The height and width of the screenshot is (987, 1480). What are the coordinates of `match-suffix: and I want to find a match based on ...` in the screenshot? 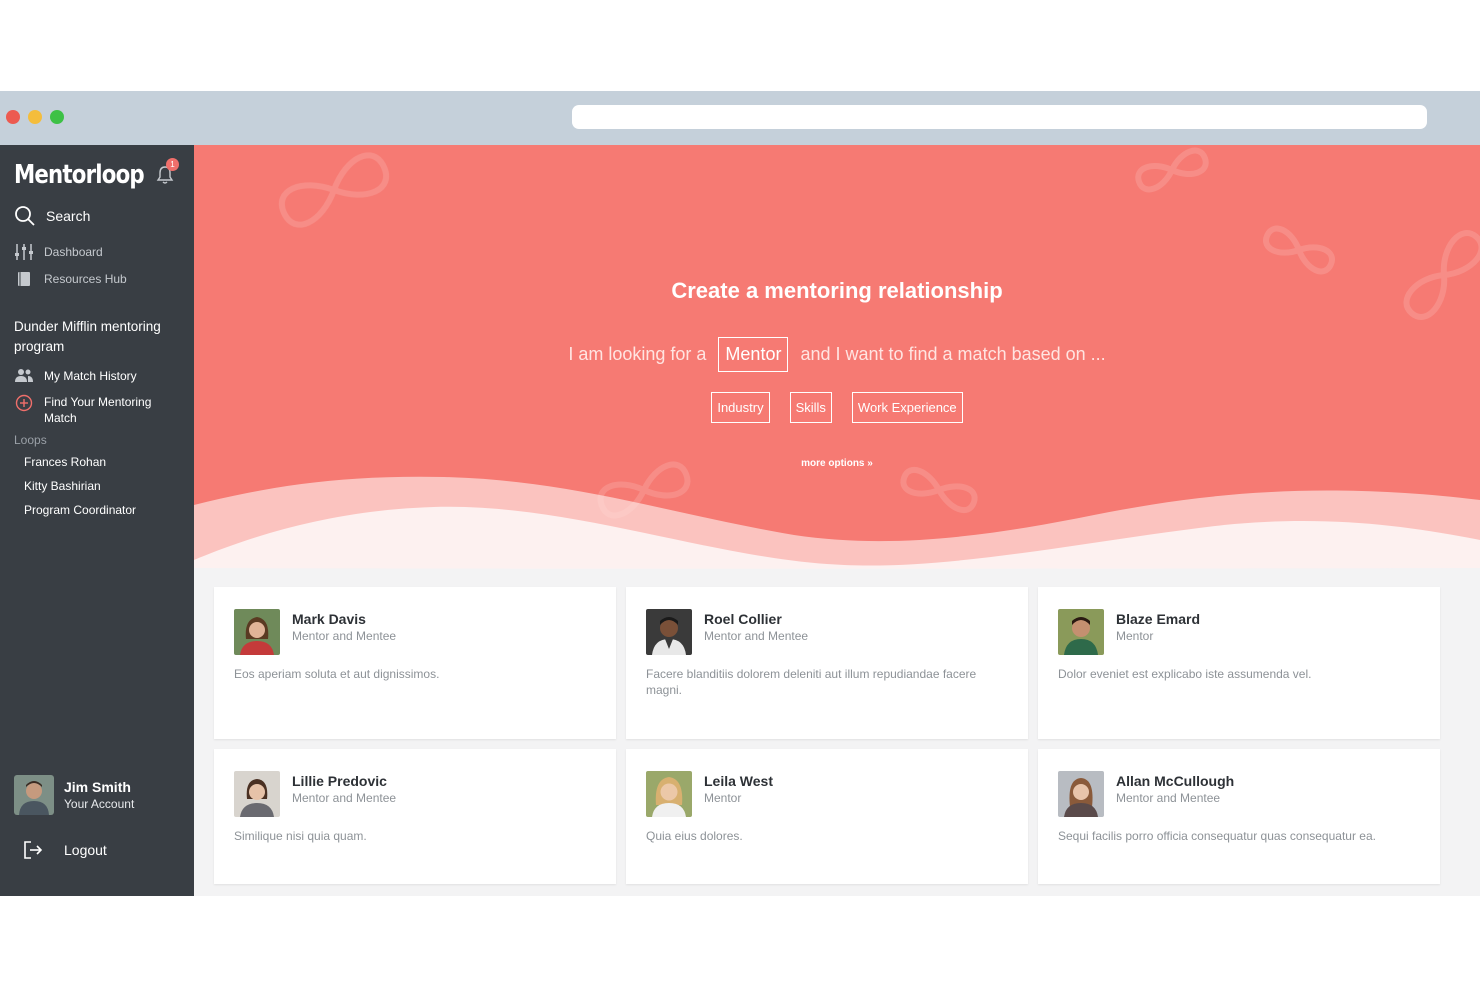 It's located at (953, 354).